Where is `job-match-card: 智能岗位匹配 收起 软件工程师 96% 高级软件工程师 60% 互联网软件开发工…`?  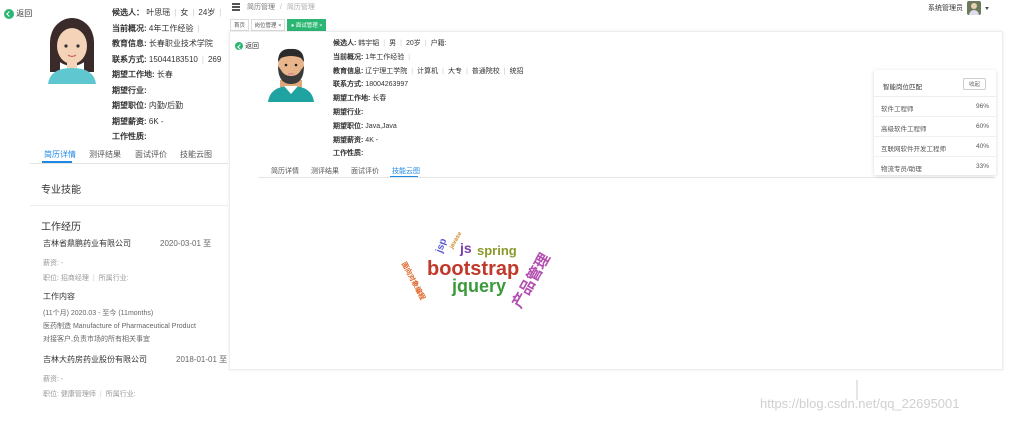
job-match-card: 智能岗位匹配 收起 软件工程师 96% 高级软件工程师 60% 互联网软件开发工… is located at coordinates (935, 122).